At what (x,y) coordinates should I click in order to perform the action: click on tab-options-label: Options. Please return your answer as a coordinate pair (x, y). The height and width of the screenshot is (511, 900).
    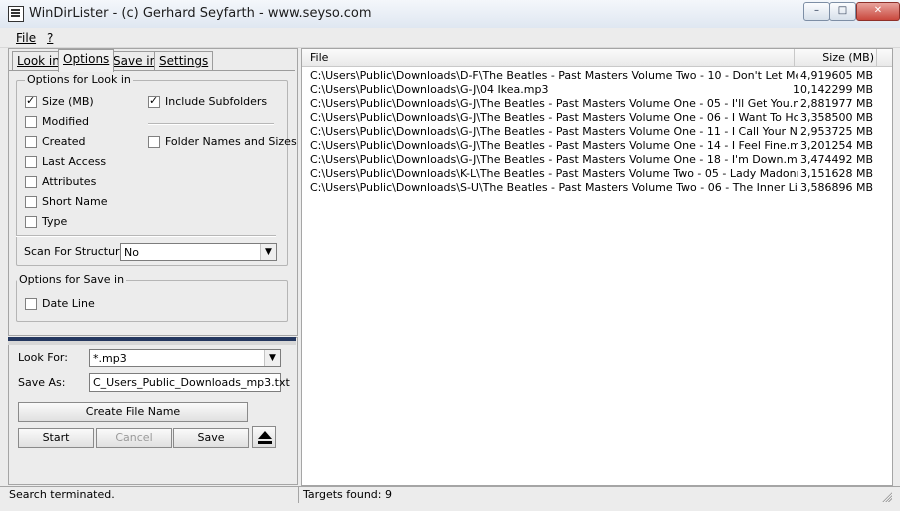
    Looking at the image, I should click on (86, 59).